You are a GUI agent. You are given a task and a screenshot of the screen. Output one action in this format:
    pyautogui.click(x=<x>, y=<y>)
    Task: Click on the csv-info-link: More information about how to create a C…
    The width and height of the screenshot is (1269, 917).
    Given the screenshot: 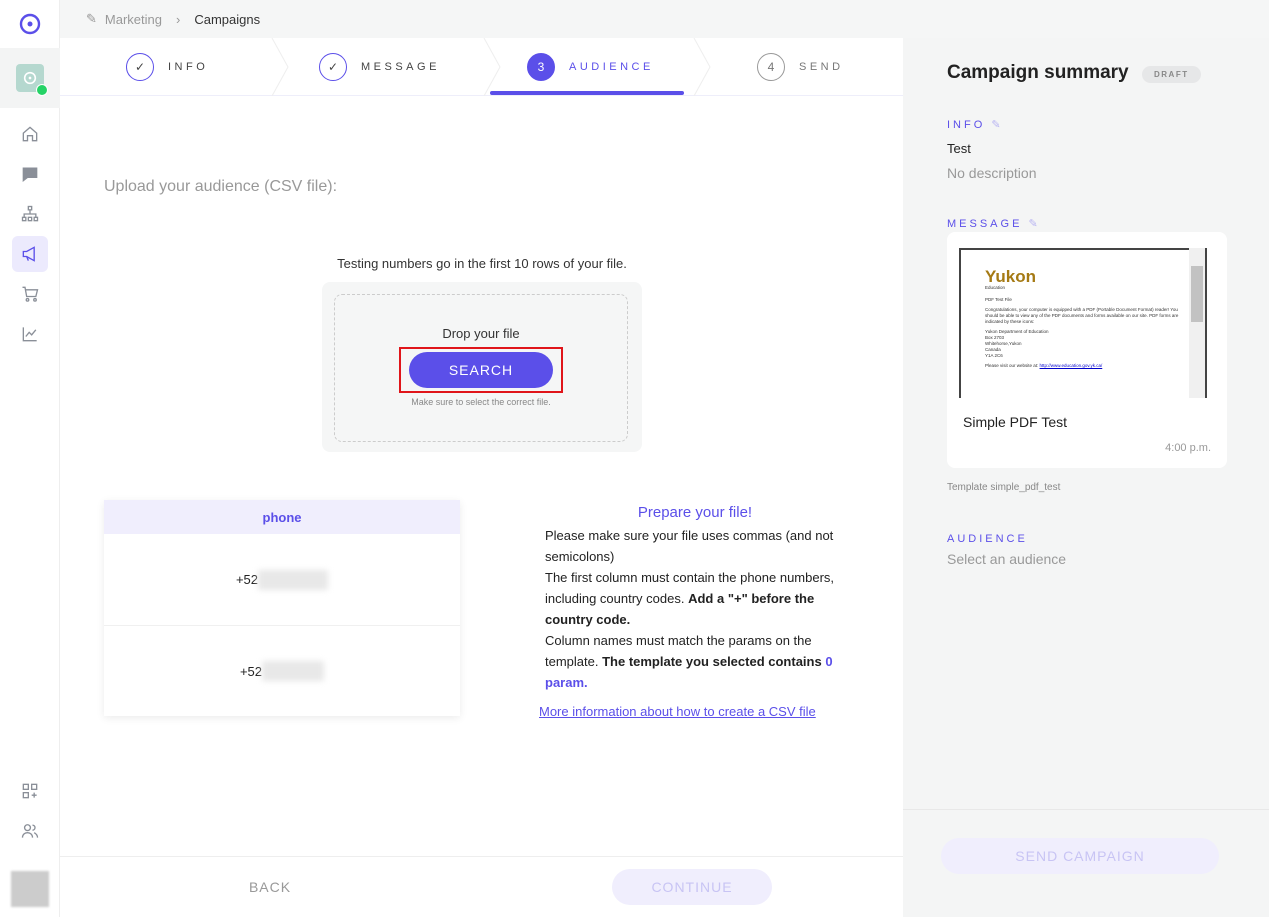 What is the action you would take?
    pyautogui.click(x=692, y=711)
    